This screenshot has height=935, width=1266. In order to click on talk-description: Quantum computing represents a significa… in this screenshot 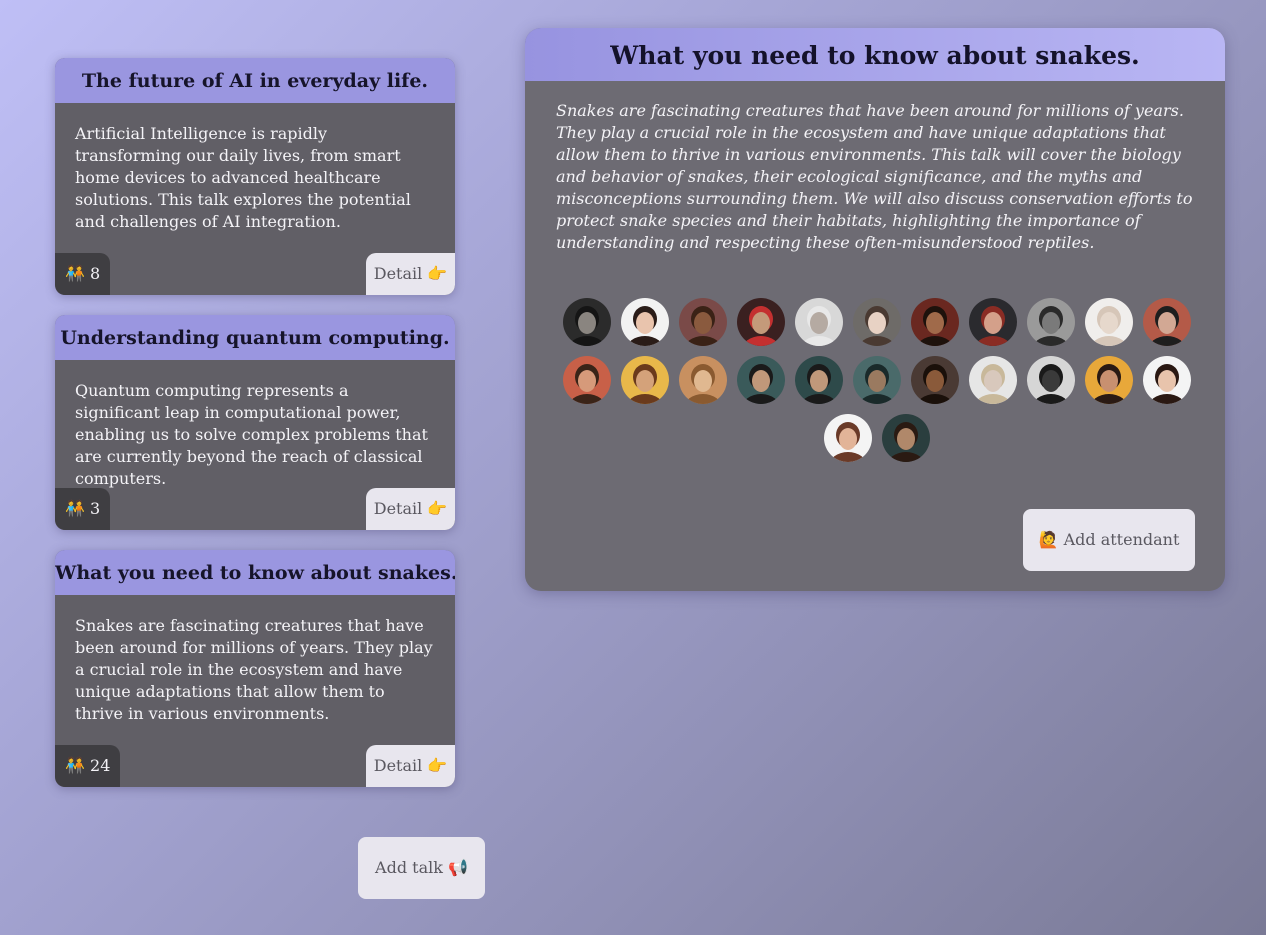, I will do `click(251, 434)`.